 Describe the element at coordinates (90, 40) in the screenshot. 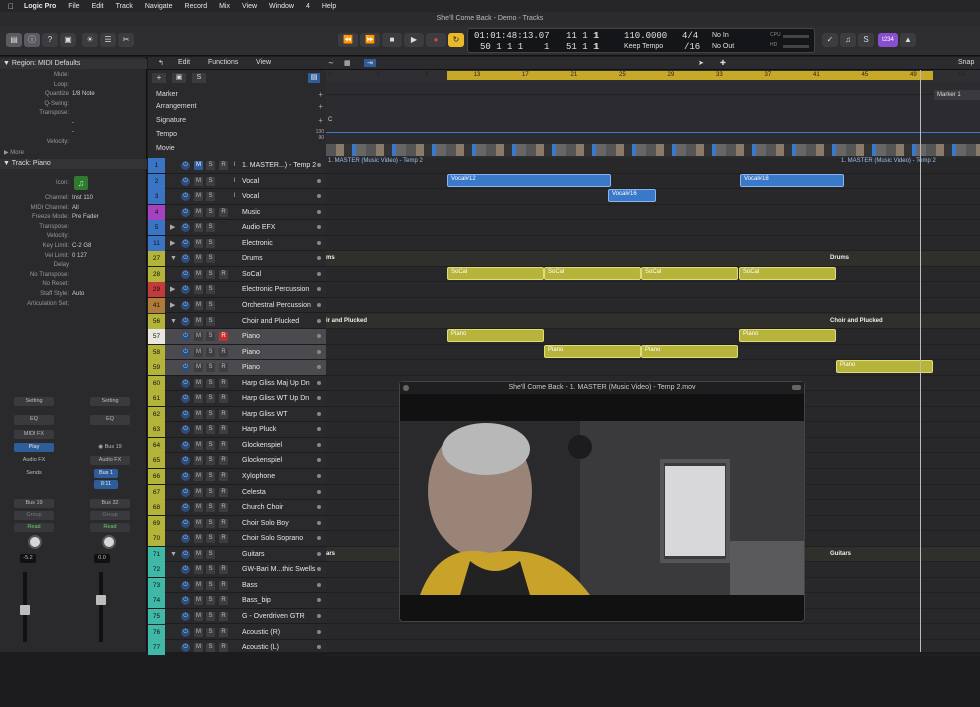

I see `smart-controls-icon: ☀` at that location.